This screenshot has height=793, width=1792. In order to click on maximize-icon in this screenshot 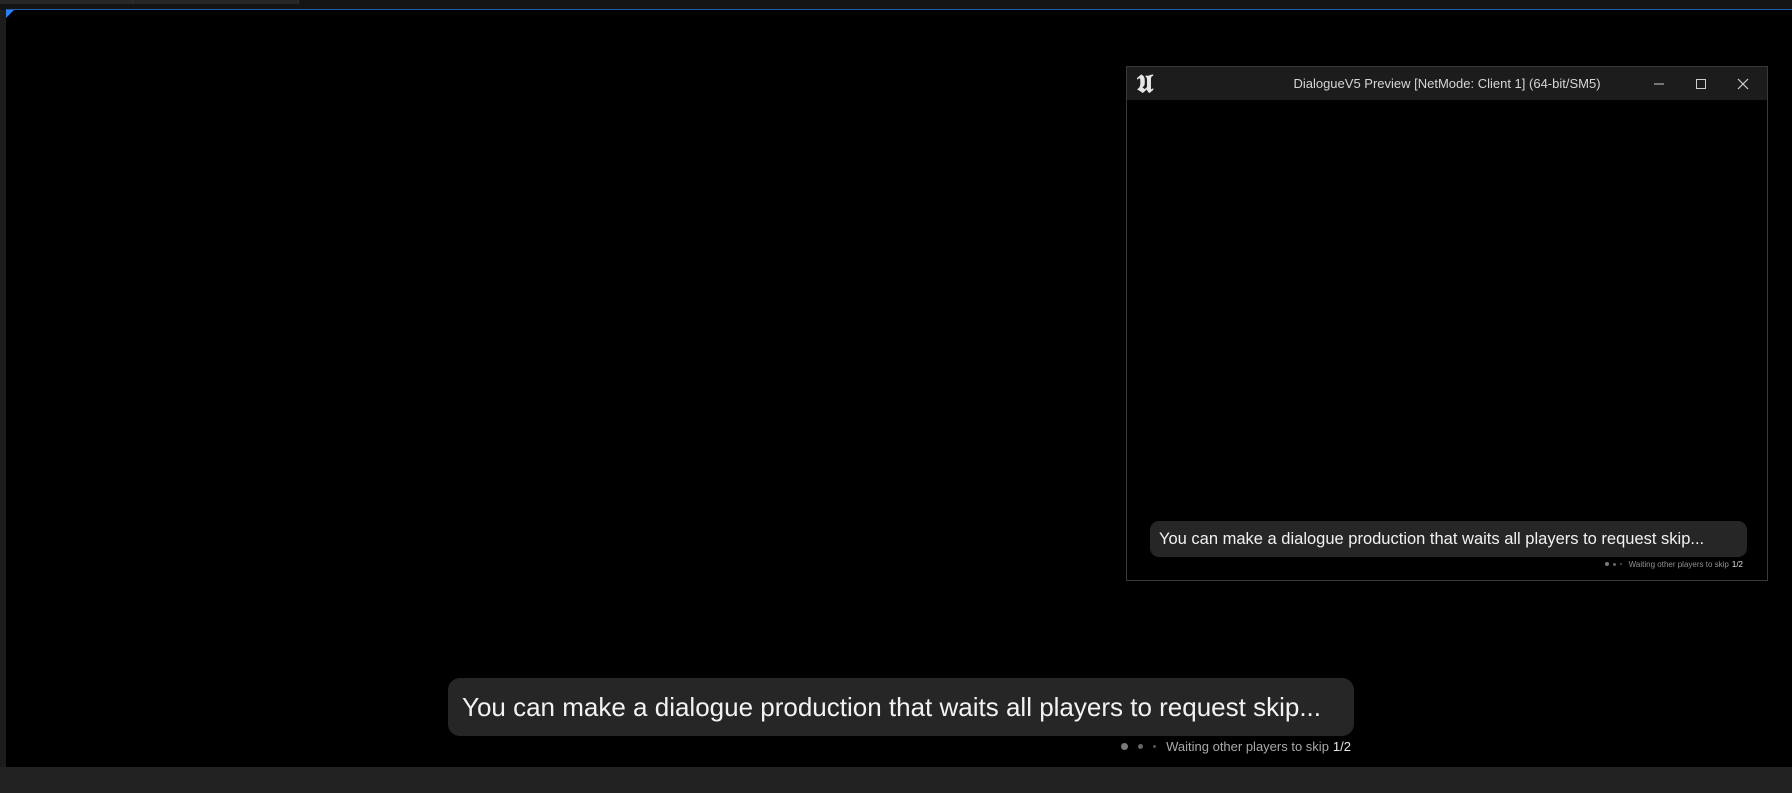, I will do `click(1701, 83)`.